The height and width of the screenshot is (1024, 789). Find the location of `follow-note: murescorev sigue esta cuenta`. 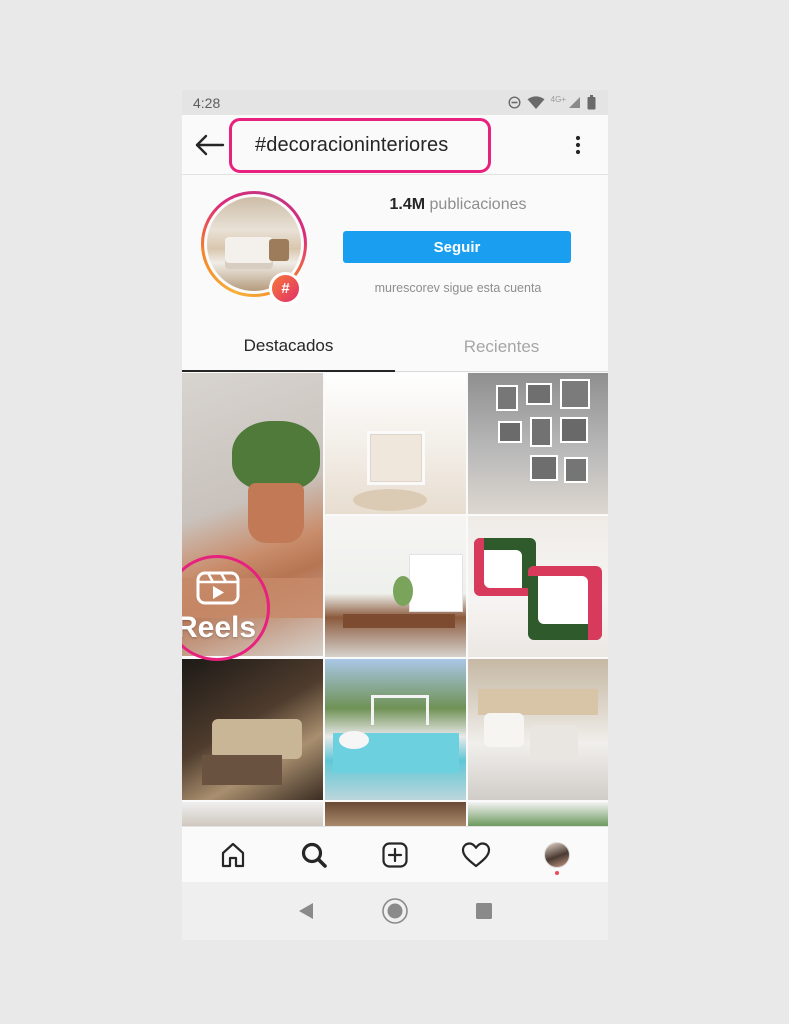

follow-note: murescorev sigue esta cuenta is located at coordinates (458, 288).